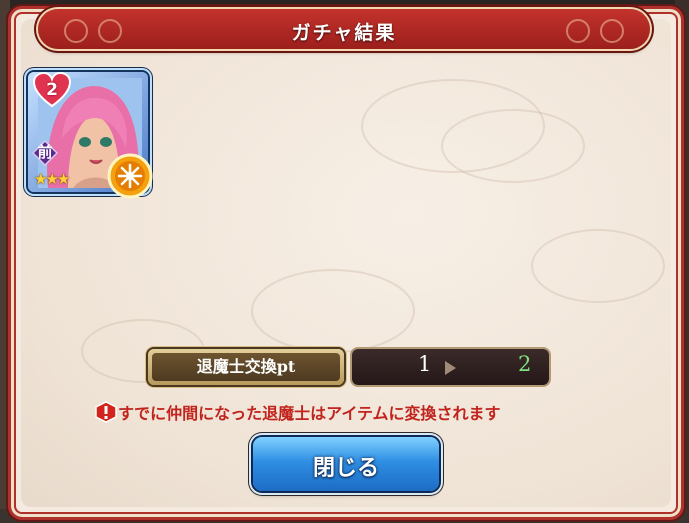 This screenshot has width=689, height=523. I want to click on arrow-right-icon, so click(450, 368).